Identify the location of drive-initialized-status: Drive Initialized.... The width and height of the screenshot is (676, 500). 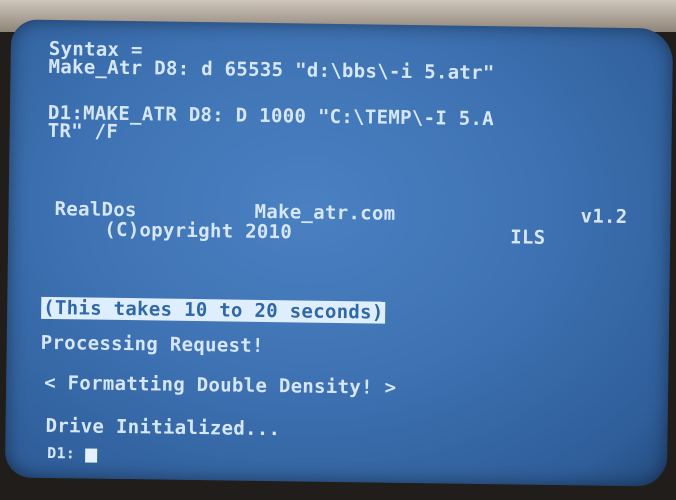
(163, 427).